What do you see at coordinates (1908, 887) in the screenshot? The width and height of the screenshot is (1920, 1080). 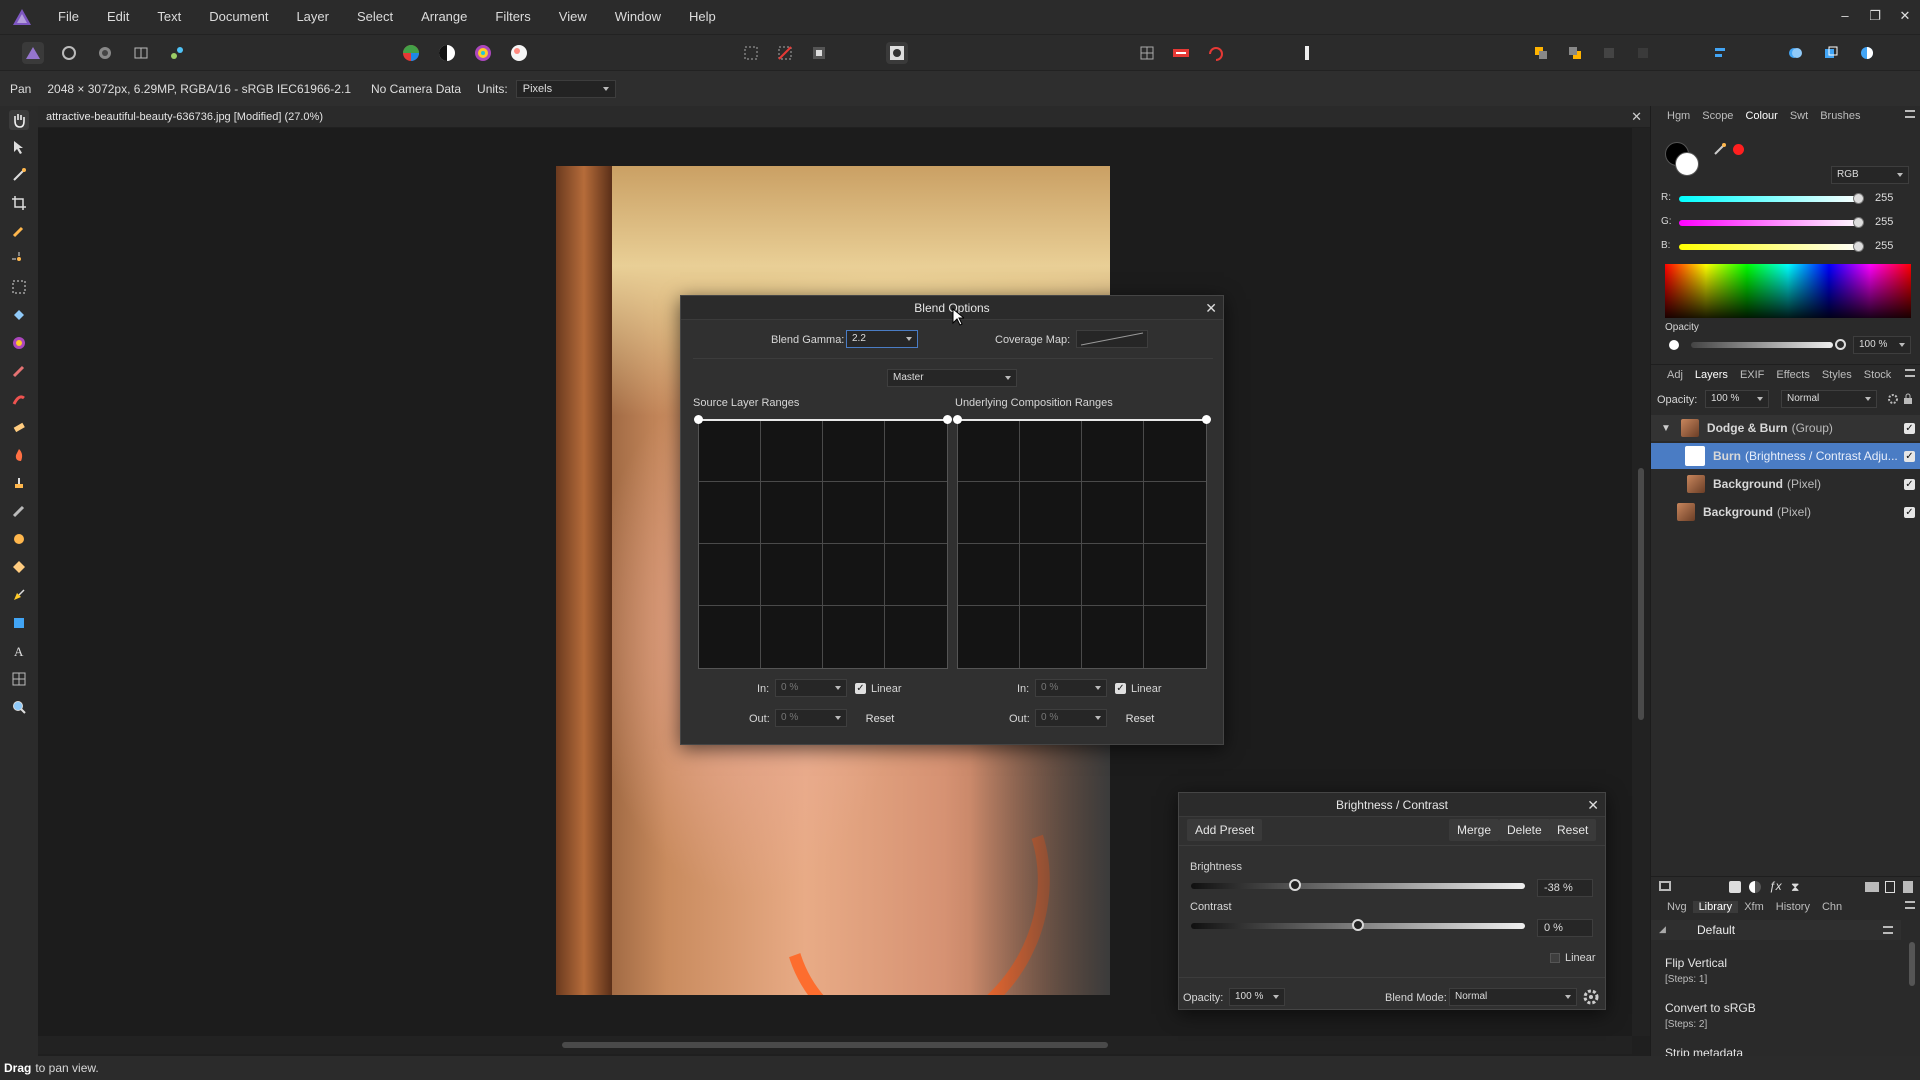 I see `delete-layer-icon` at bounding box center [1908, 887].